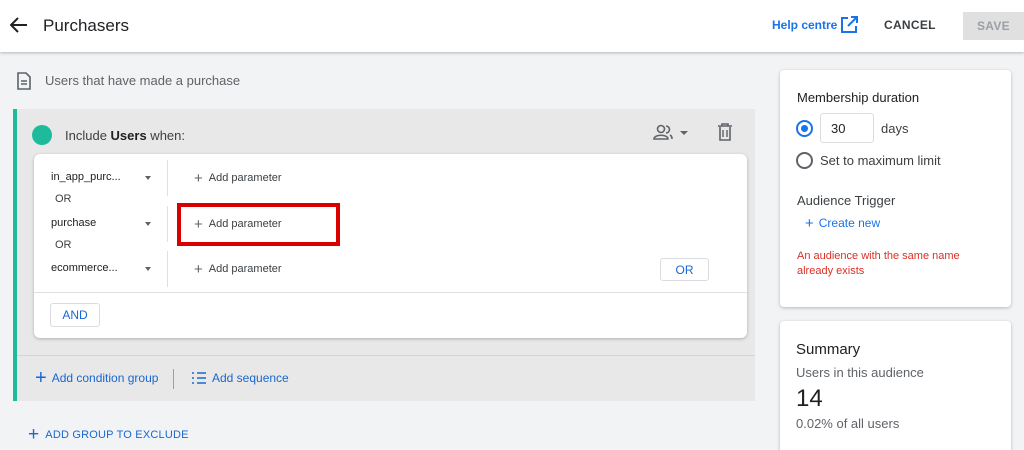  I want to click on user-percent: 0.02% of all users, so click(848, 423).